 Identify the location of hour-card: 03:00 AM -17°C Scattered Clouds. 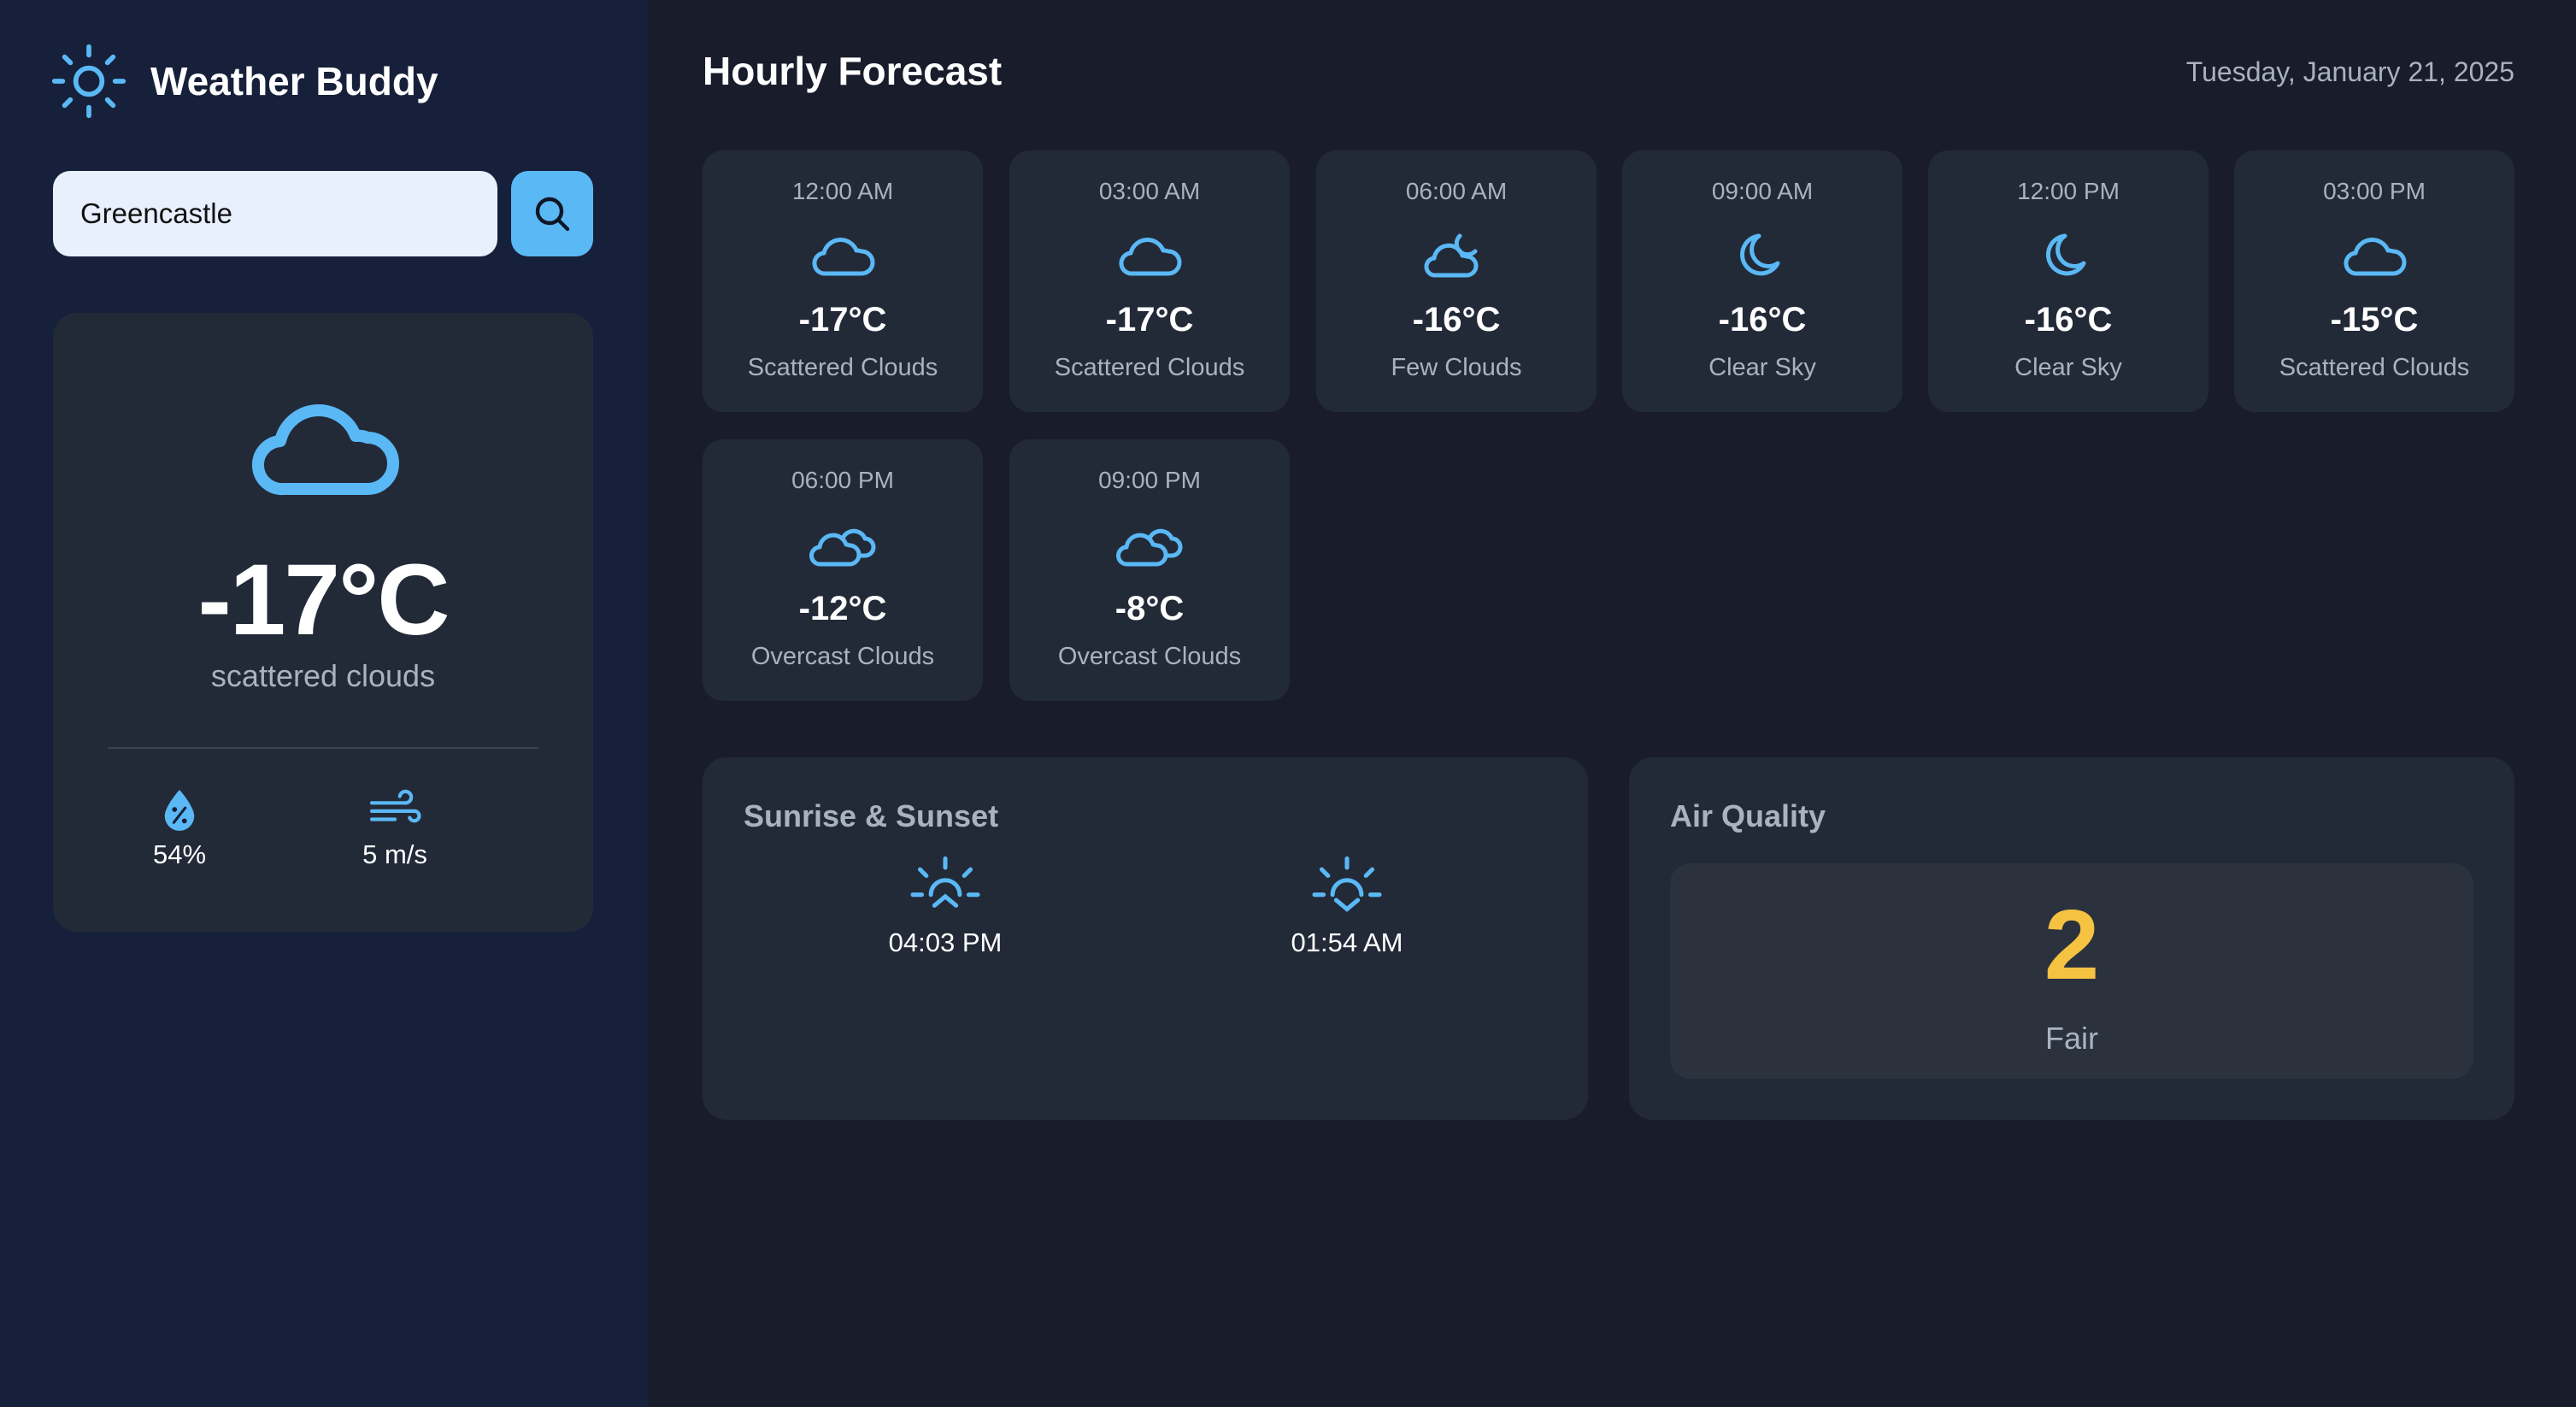
(1149, 281).